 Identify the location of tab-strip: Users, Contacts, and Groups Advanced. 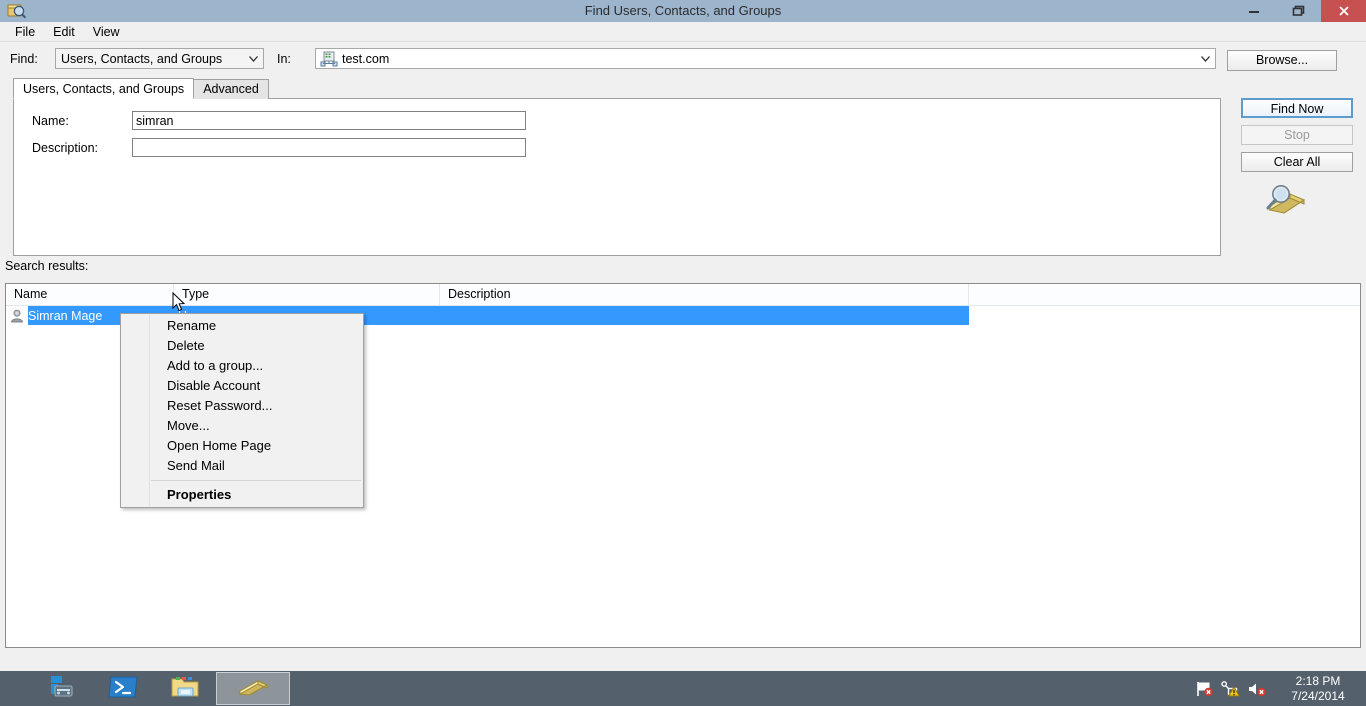
(141, 88).